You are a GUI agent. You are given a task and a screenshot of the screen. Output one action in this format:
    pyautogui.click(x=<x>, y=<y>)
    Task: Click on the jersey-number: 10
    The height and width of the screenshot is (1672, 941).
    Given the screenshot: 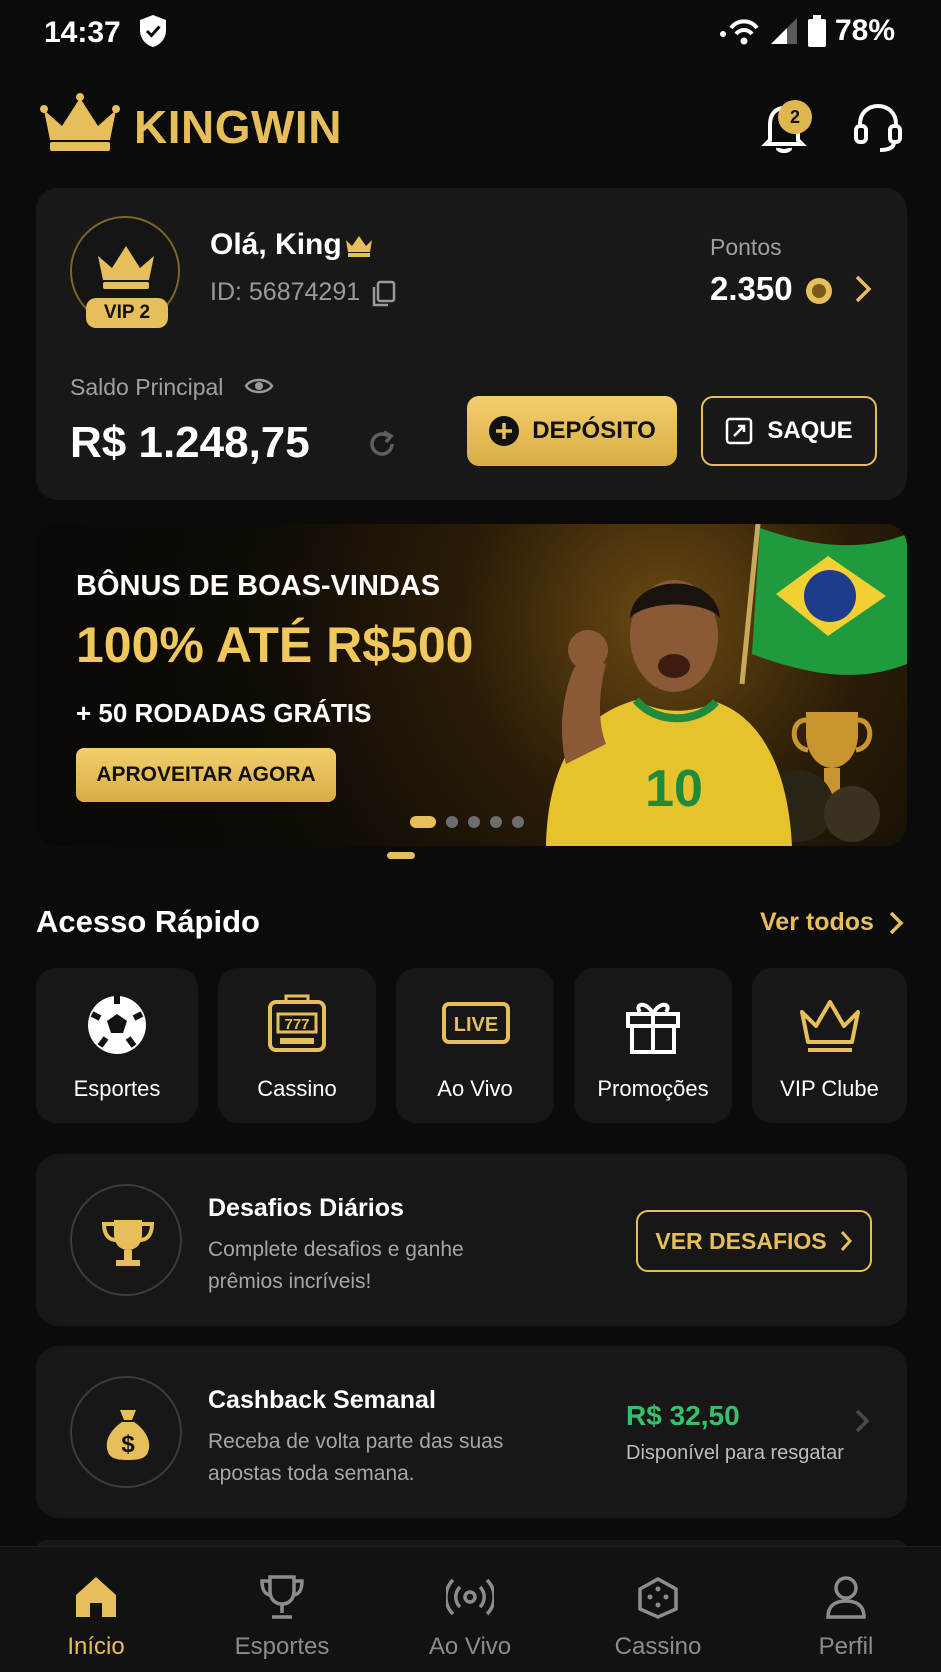 What is the action you would take?
    pyautogui.click(x=674, y=789)
    